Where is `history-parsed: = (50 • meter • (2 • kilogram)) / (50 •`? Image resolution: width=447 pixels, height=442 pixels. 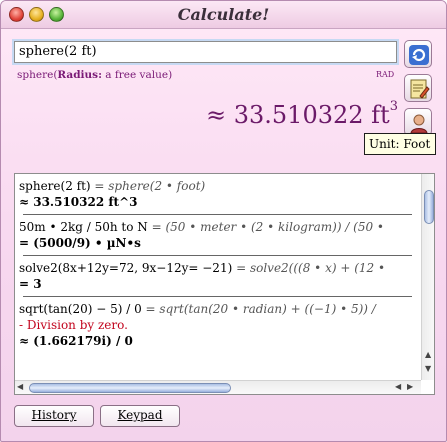 history-parsed: = (50 • meter • (2 • kilogram)) / (50 • is located at coordinates (266, 227).